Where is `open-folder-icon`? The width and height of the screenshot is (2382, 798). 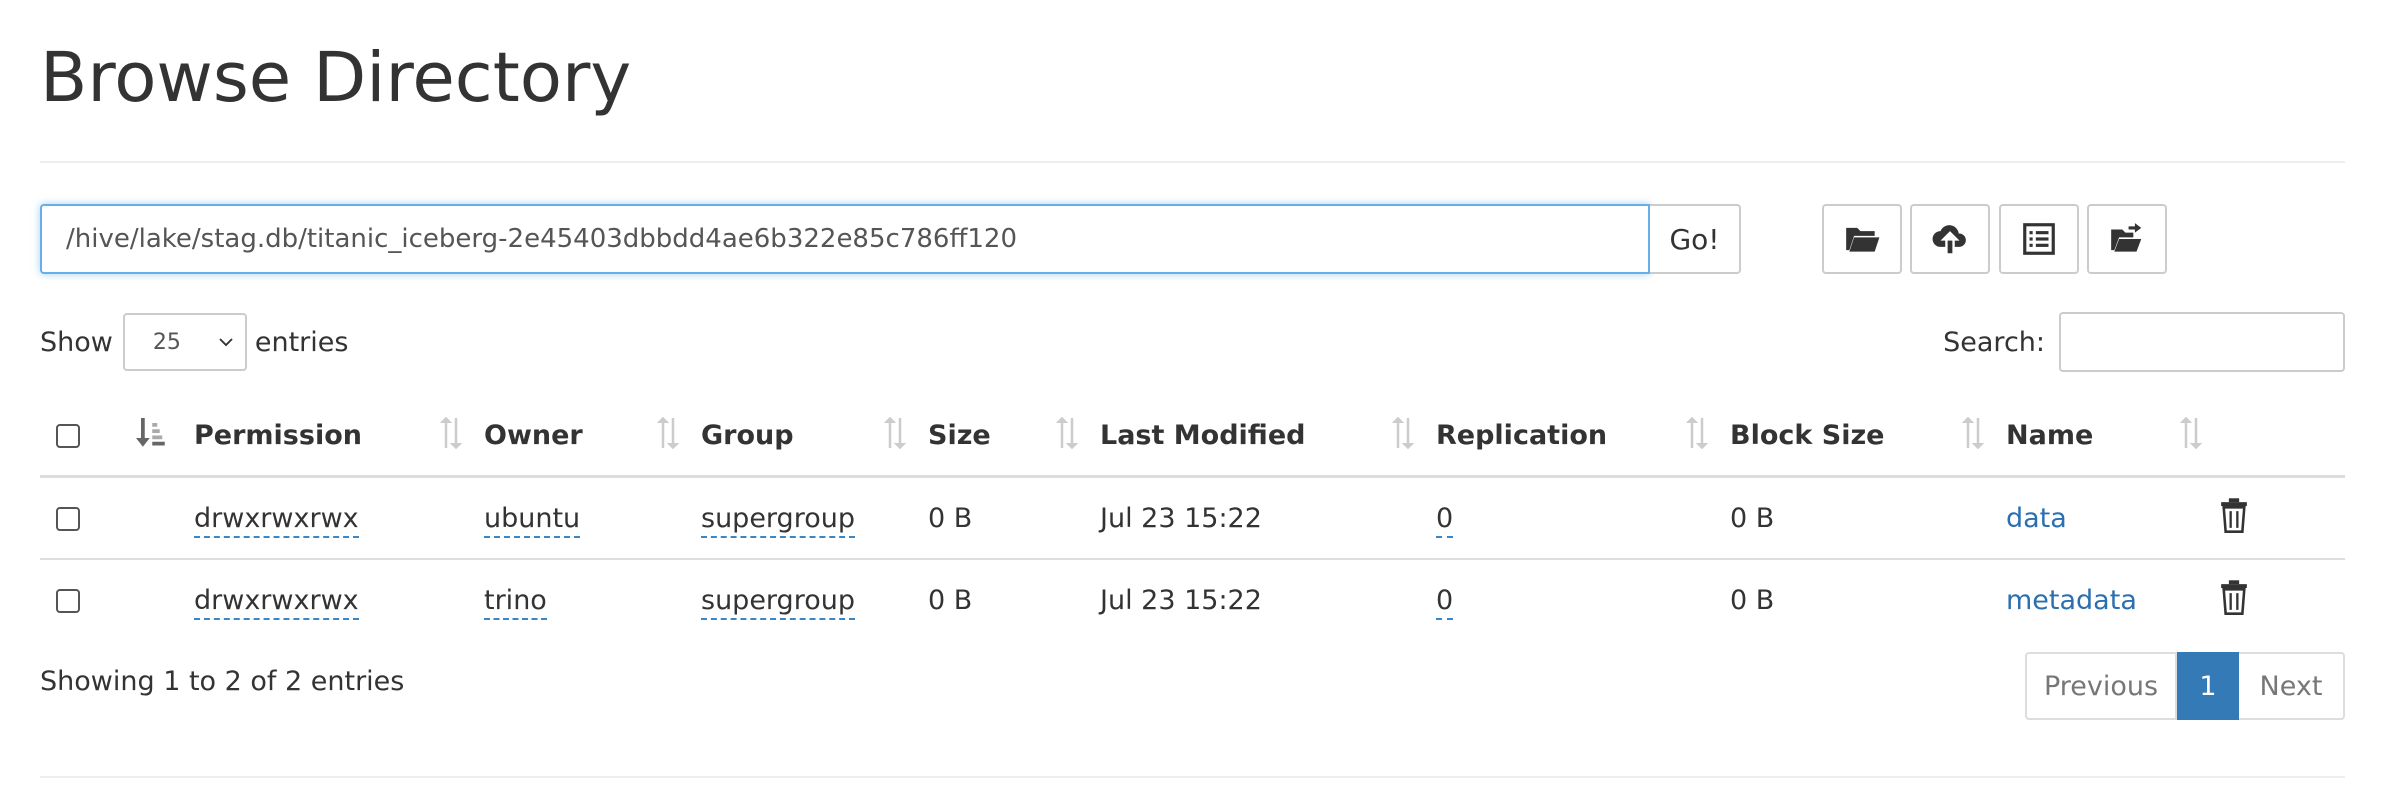
open-folder-icon is located at coordinates (1863, 239).